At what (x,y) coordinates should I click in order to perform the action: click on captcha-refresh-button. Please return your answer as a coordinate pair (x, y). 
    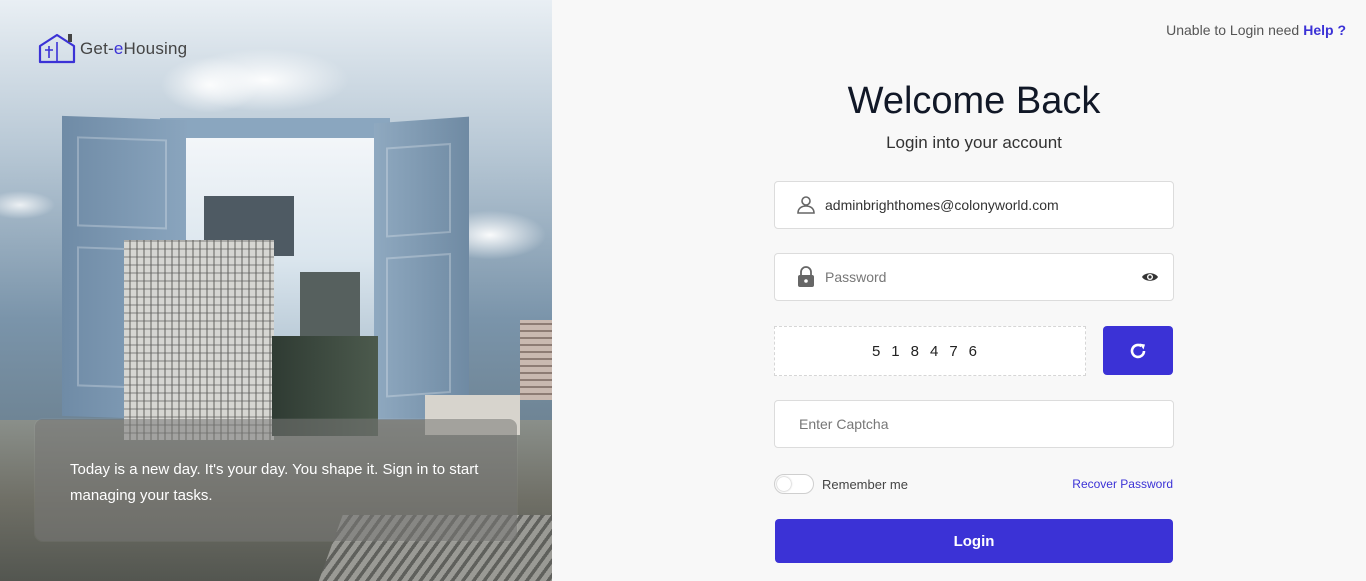
    Looking at the image, I should click on (1138, 350).